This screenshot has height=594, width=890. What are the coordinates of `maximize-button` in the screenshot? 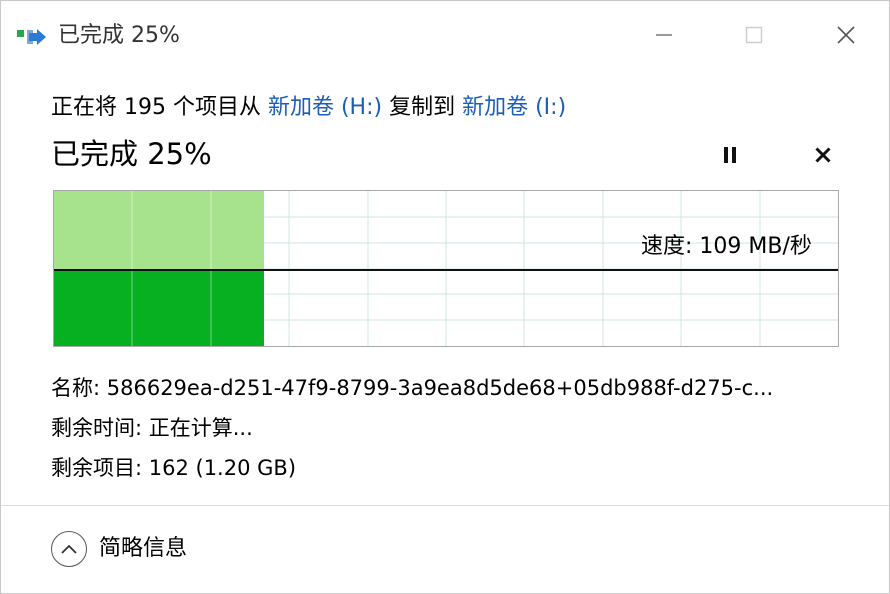 It's located at (754, 35).